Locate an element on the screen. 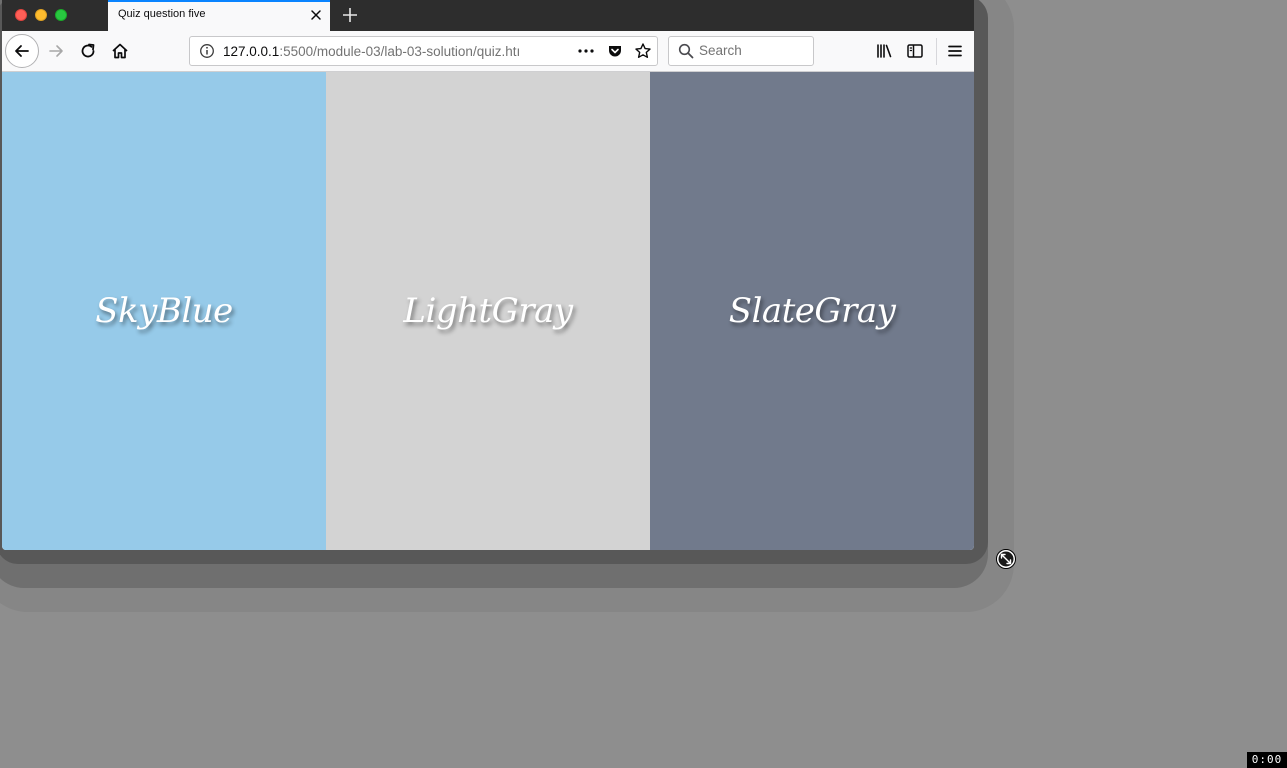 This screenshot has width=1287, height=768. arrow-right-icon is located at coordinates (56, 51).